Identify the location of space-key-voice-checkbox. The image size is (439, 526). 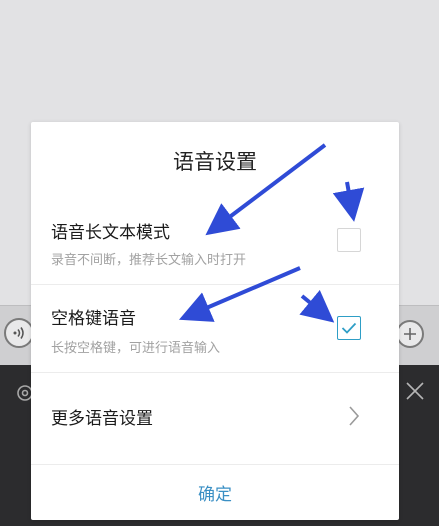
(349, 328).